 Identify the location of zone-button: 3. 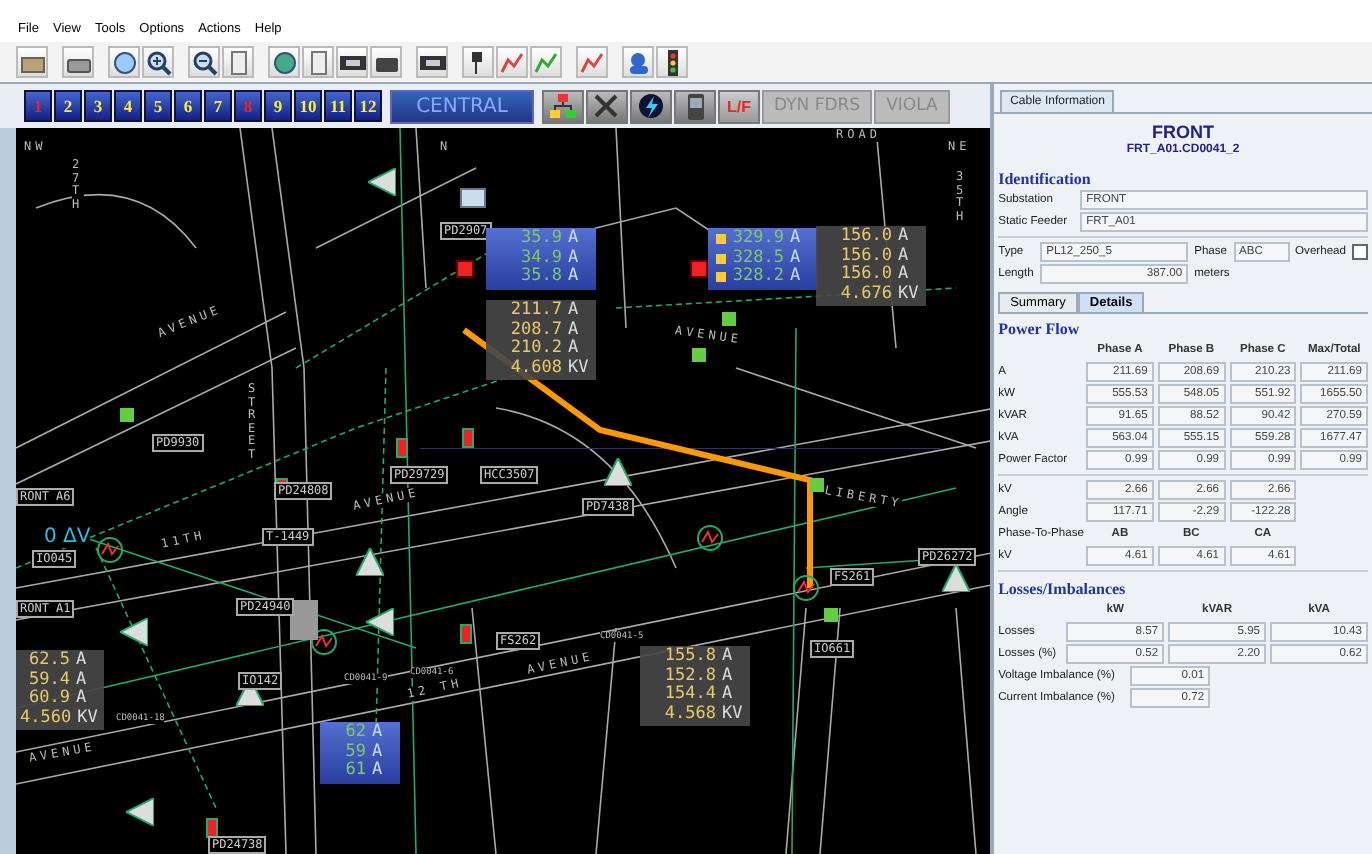
(98, 106).